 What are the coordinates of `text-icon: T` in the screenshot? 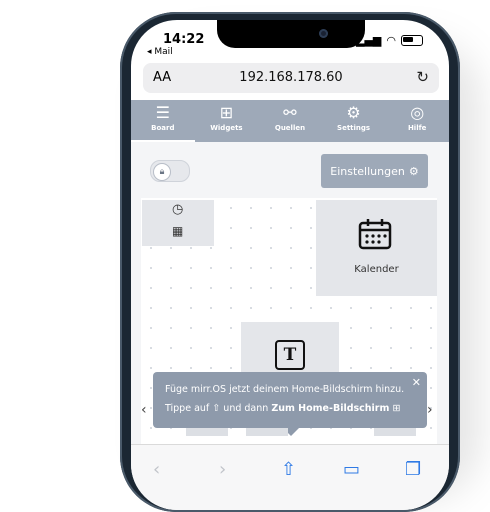 It's located at (290, 355).